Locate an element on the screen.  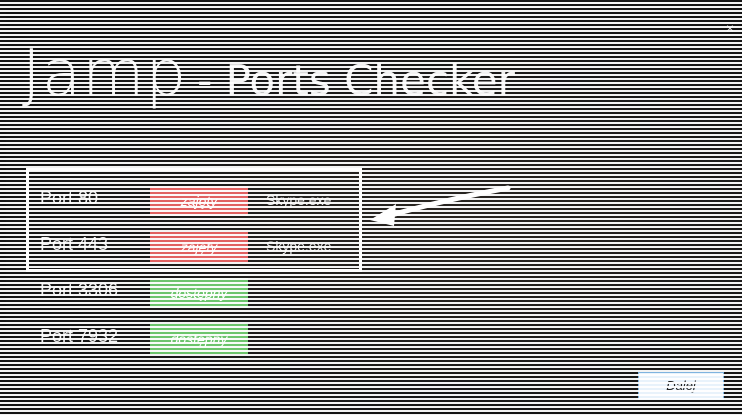
pointer-arrow-icon is located at coordinates (440, 205).